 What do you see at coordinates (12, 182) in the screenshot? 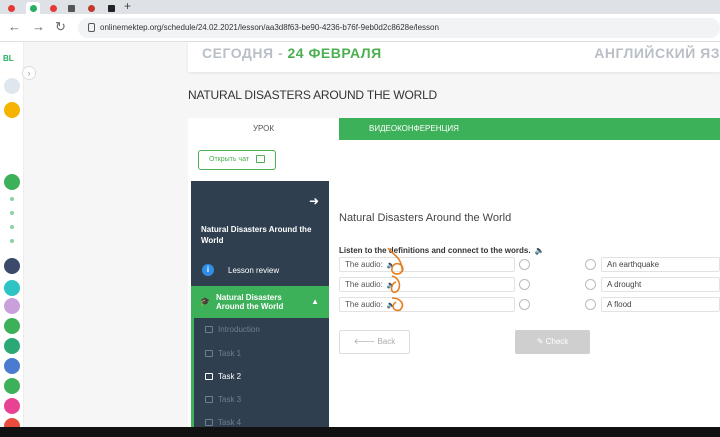
I see `home-icon` at bounding box center [12, 182].